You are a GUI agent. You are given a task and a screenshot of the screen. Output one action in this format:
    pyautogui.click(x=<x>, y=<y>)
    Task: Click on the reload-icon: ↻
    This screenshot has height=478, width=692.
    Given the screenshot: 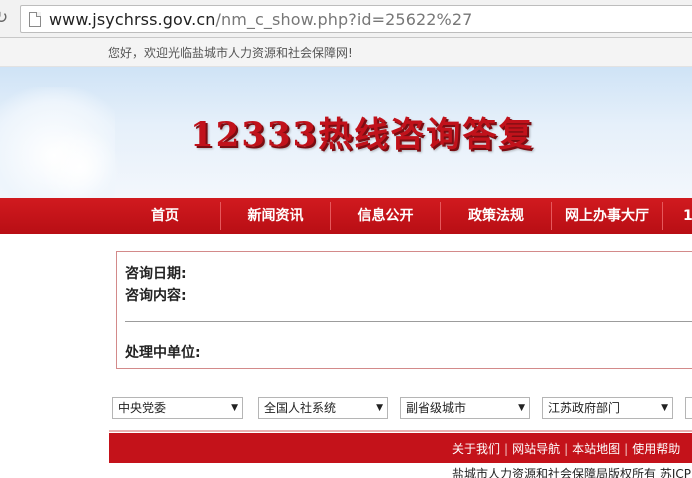 What is the action you would take?
    pyautogui.click(x=6, y=18)
    